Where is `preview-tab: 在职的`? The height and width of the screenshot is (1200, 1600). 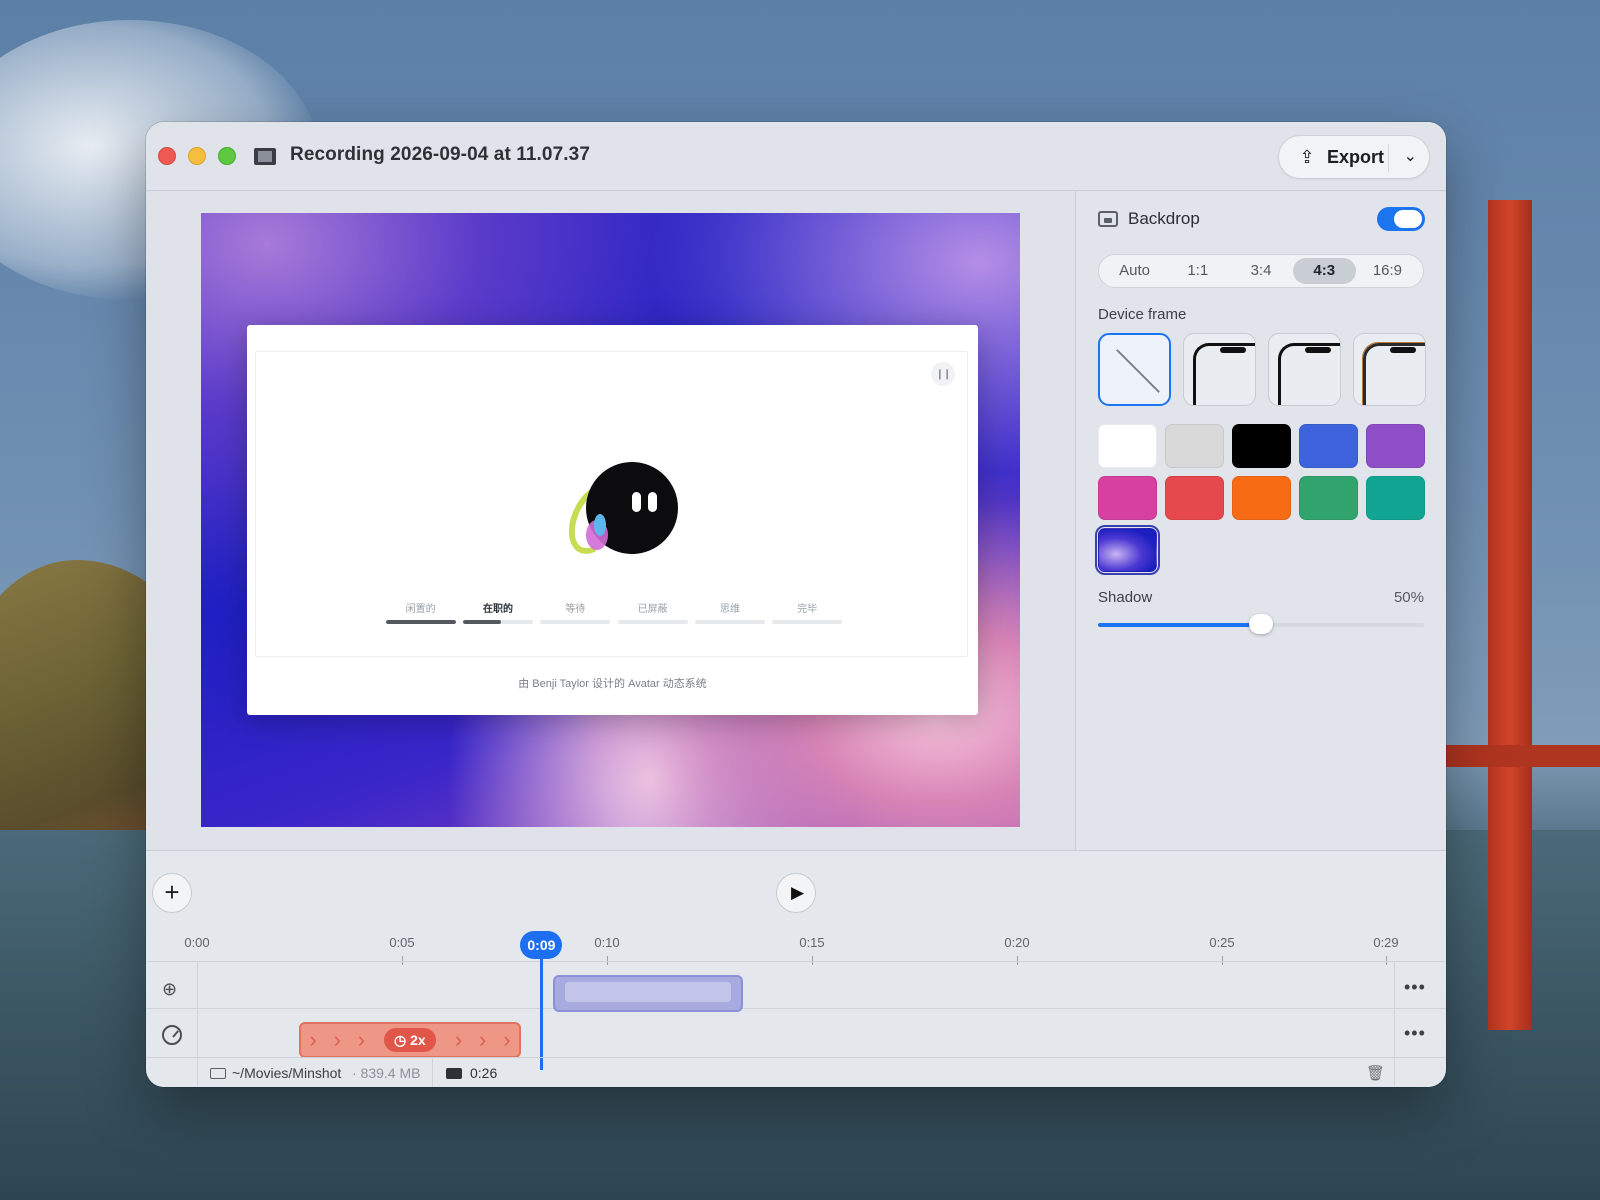
preview-tab: 在职的 is located at coordinates (497, 612).